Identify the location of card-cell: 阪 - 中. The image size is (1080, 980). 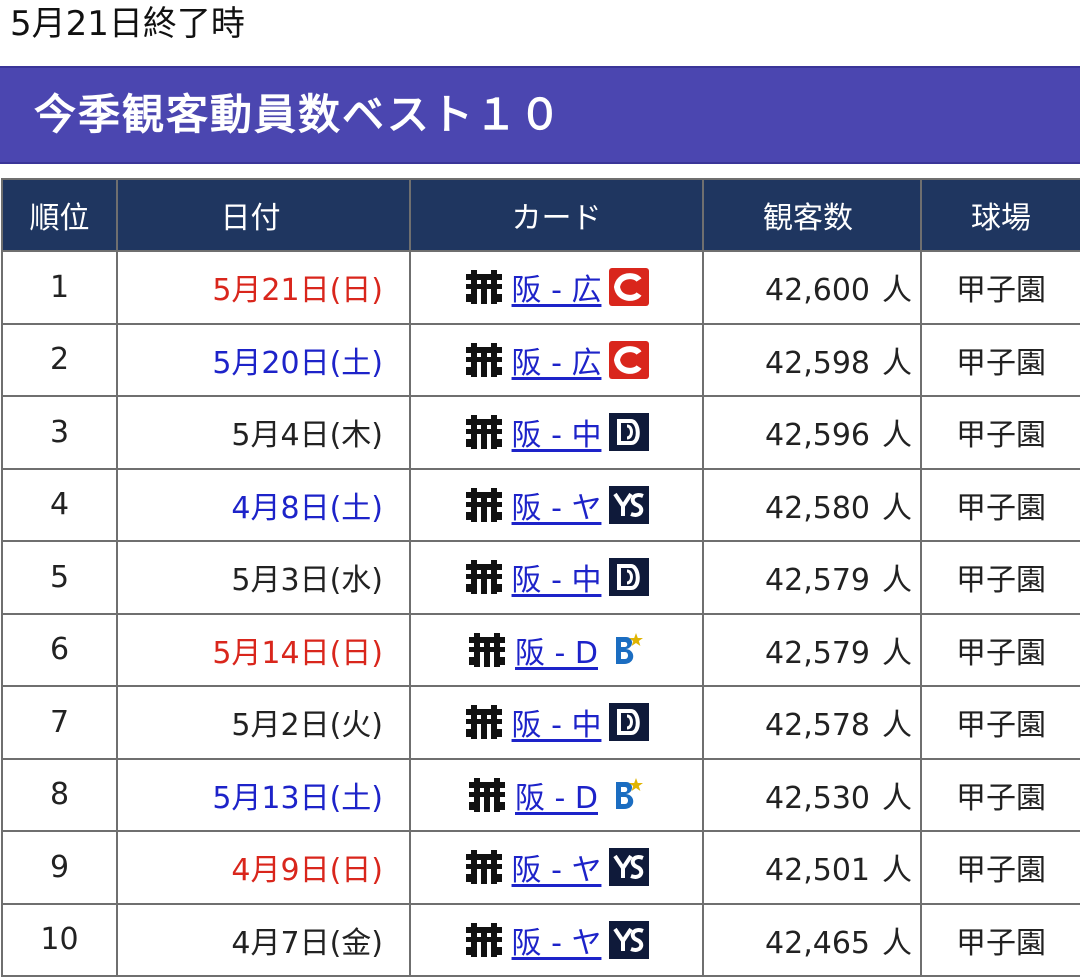
(556, 577).